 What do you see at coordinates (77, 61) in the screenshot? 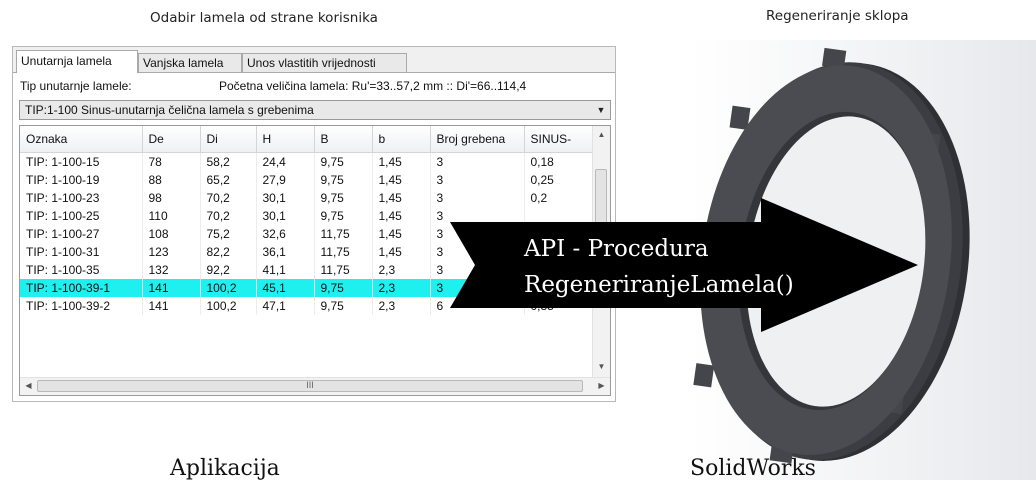
I see `tab-inner-lamella: Unutarnja lamela` at bounding box center [77, 61].